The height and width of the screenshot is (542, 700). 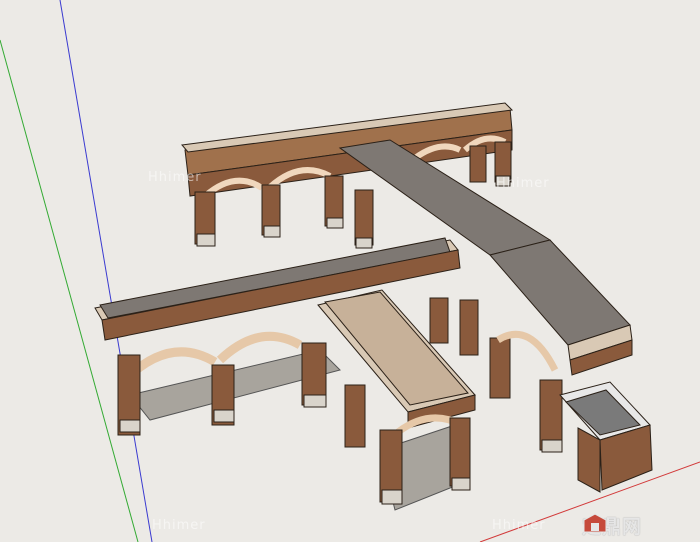 What do you see at coordinates (106, 271) in the screenshot?
I see `blue-axis` at bounding box center [106, 271].